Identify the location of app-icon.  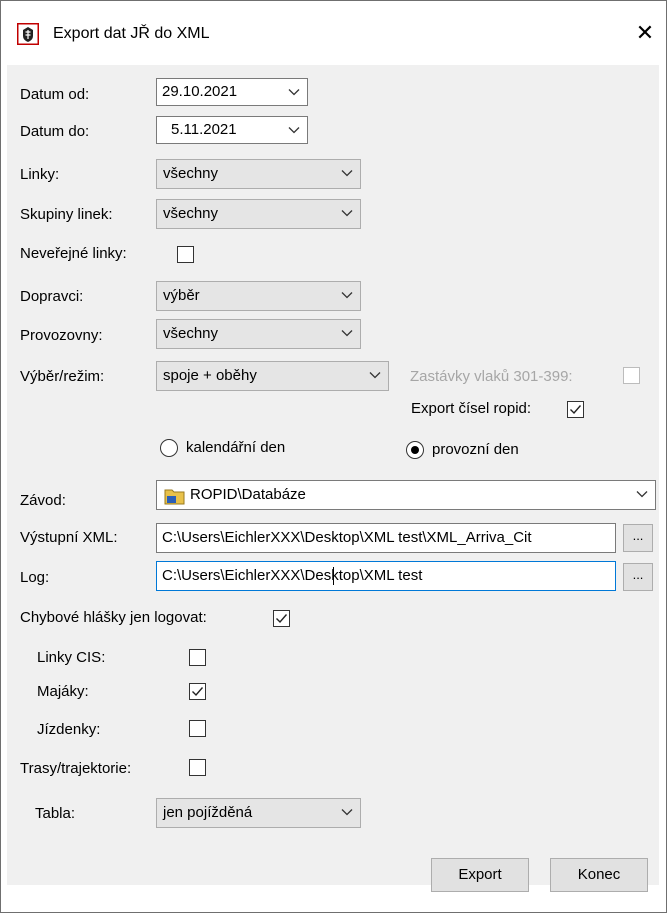
(28, 34).